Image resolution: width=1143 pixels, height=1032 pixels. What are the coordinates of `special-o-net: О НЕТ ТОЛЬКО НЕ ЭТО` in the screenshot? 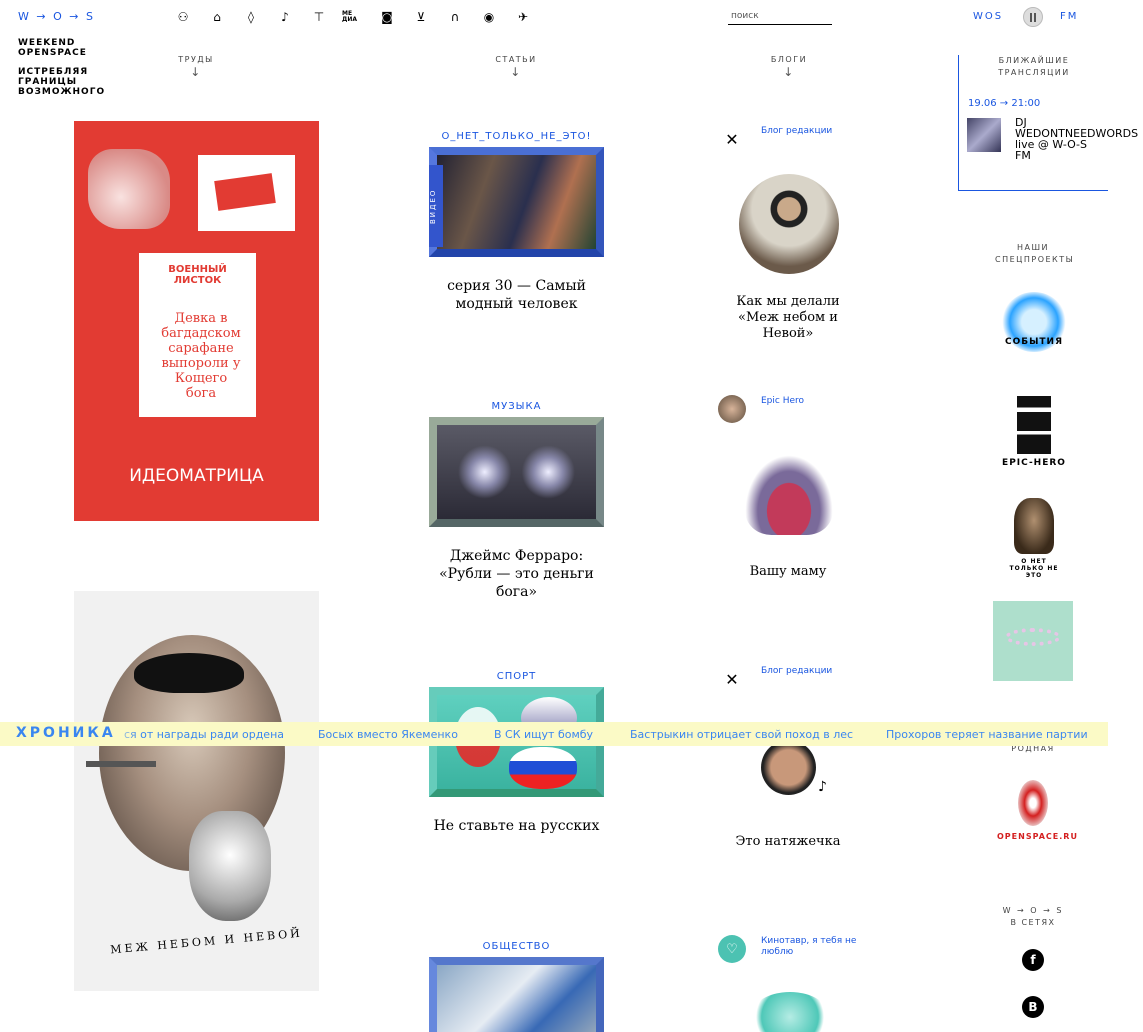 It's located at (1034, 538).